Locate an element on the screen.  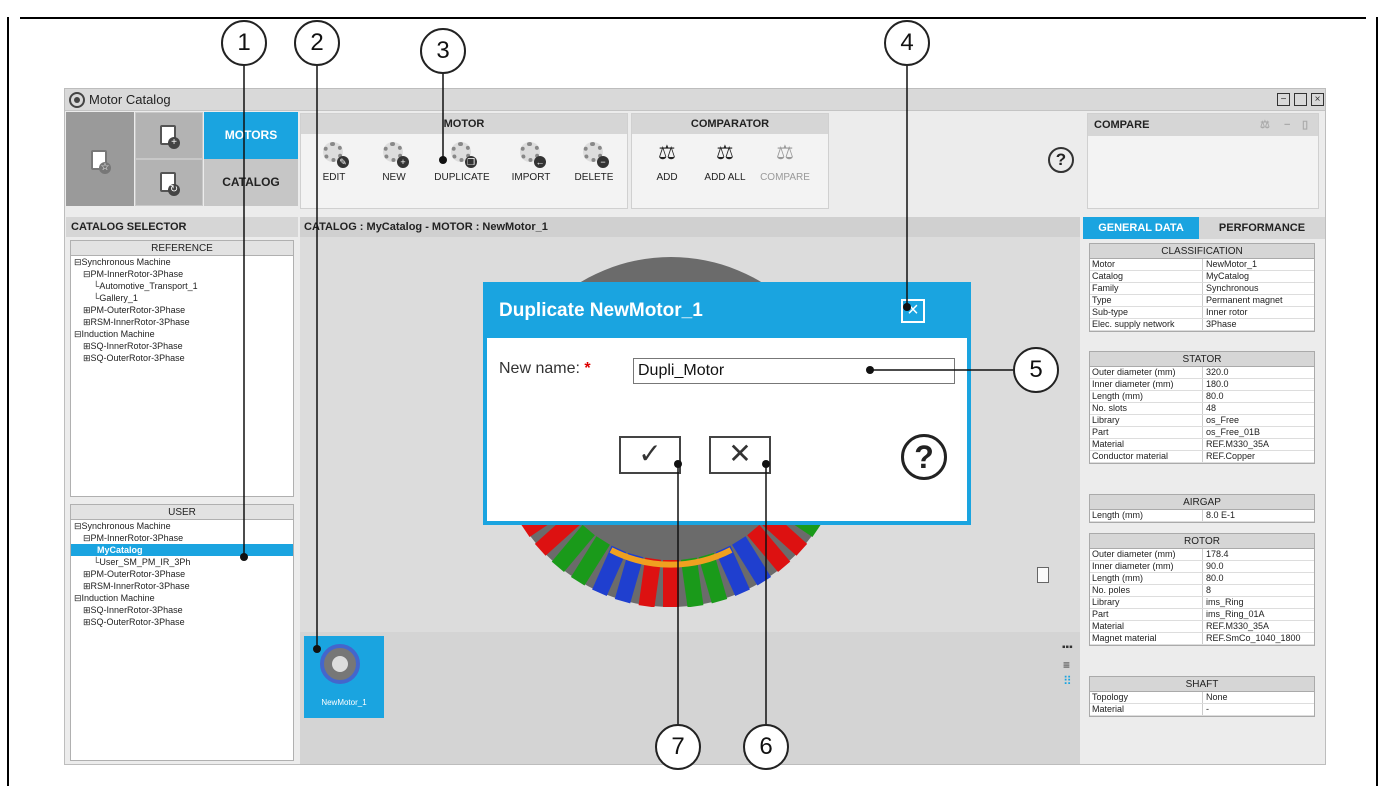
data-row: Material REF.M330_35A is located at coordinates (1202, 627).